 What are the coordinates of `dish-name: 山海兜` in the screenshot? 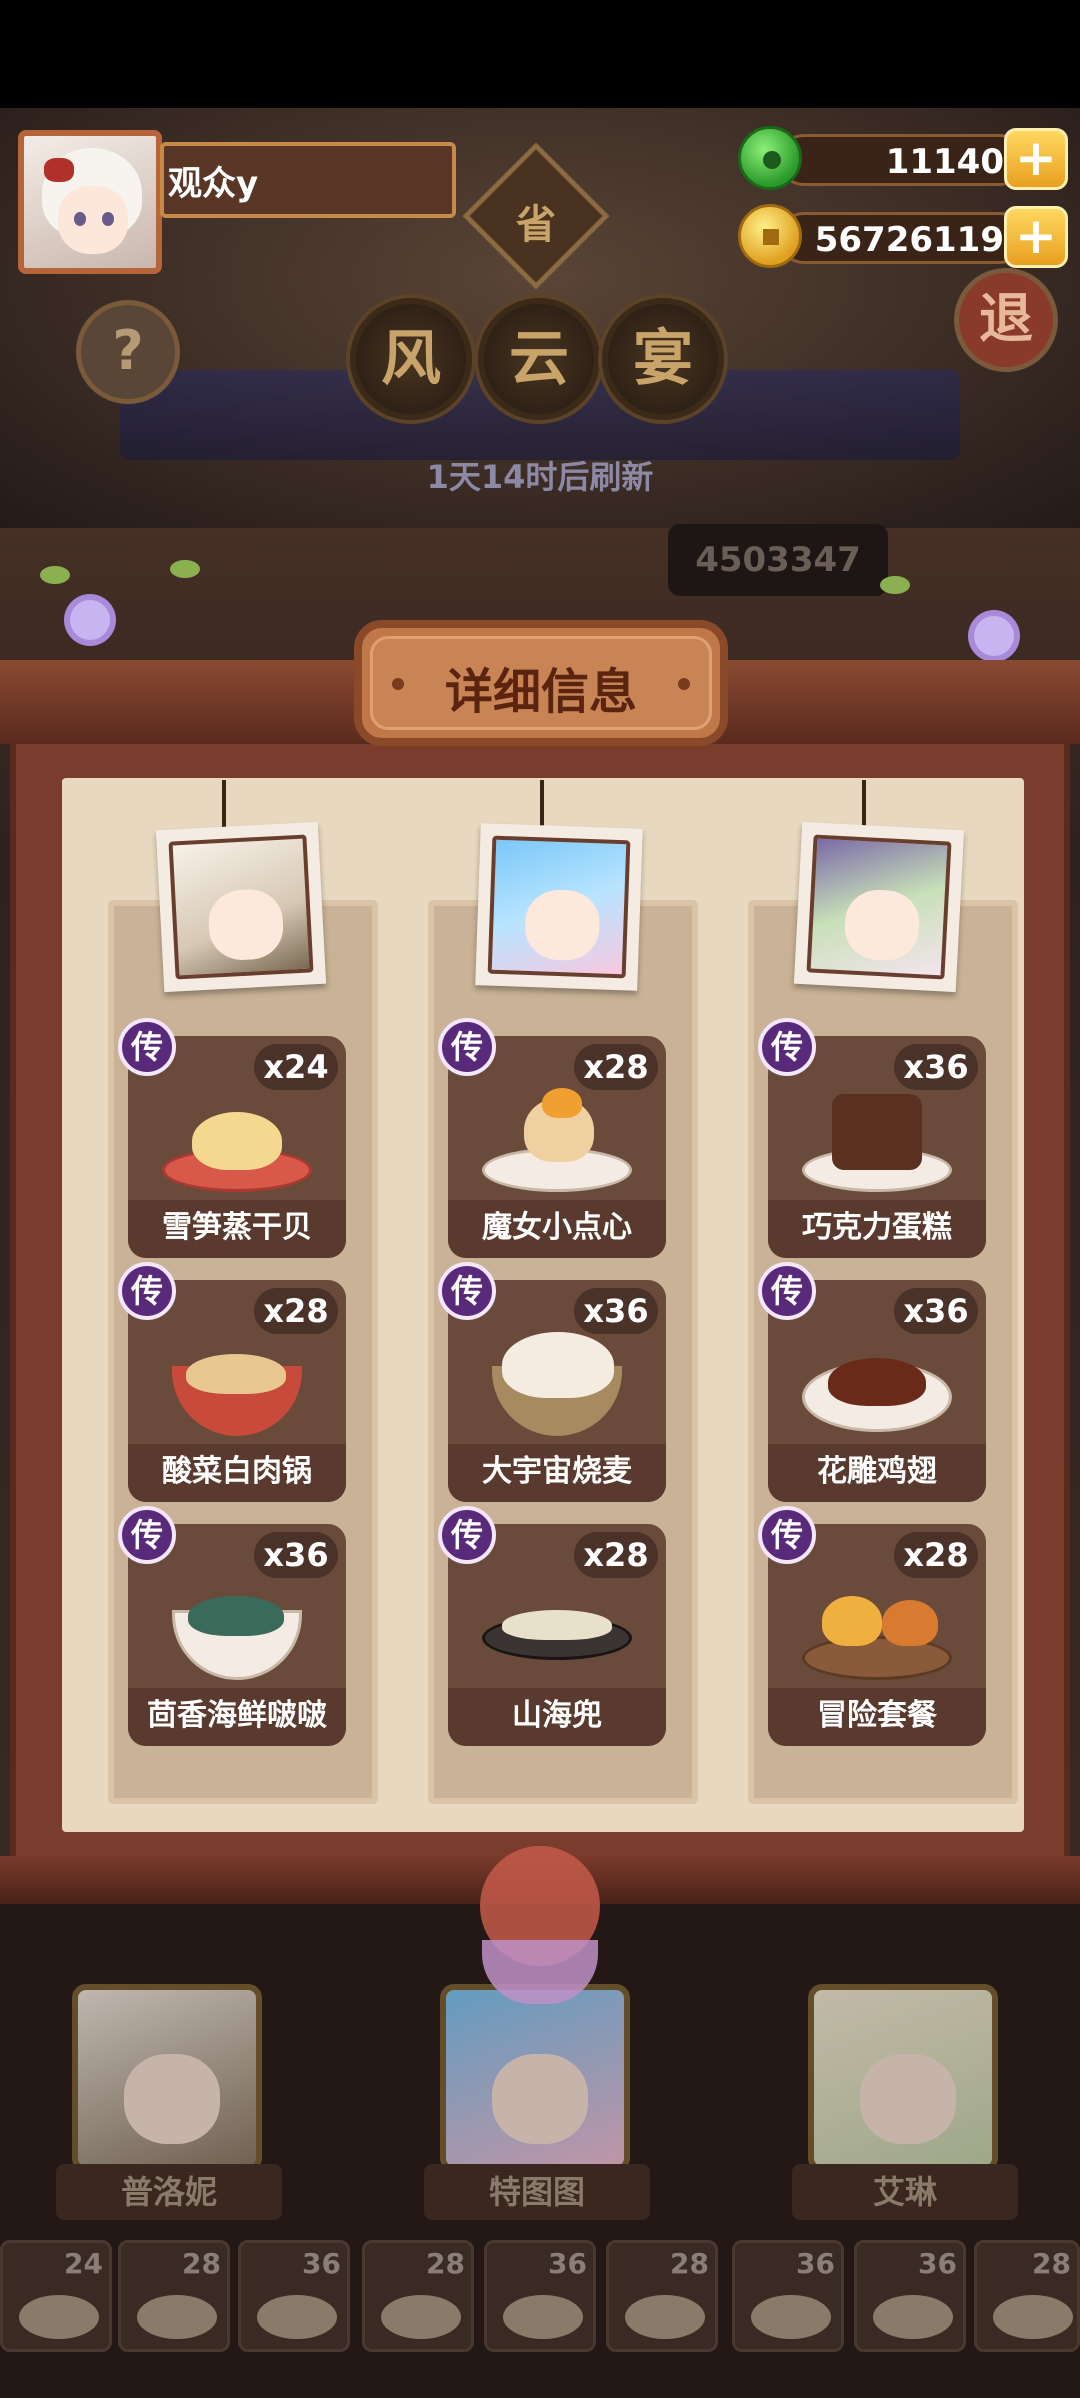 It's located at (557, 1717).